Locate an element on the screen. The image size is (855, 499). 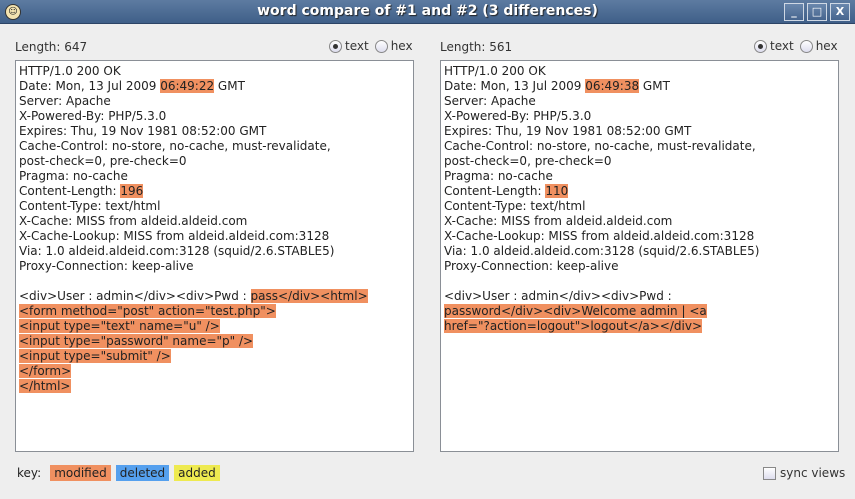
left-text-radio is located at coordinates (335, 46).